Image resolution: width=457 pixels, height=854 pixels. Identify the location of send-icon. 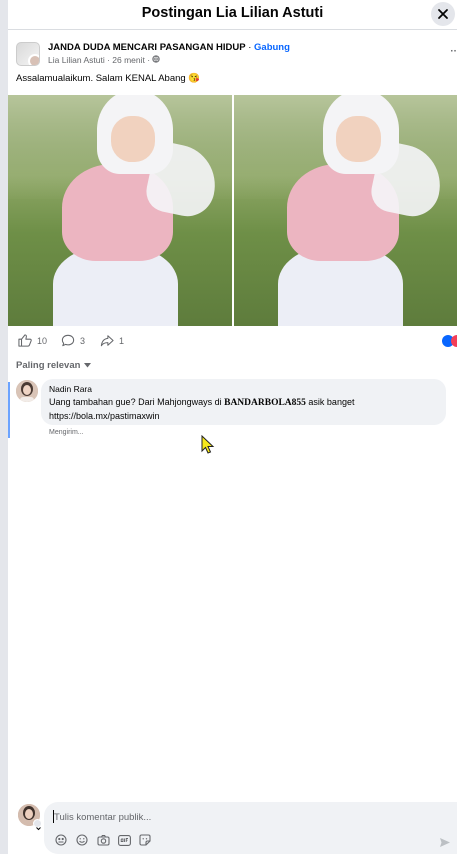
(445, 842).